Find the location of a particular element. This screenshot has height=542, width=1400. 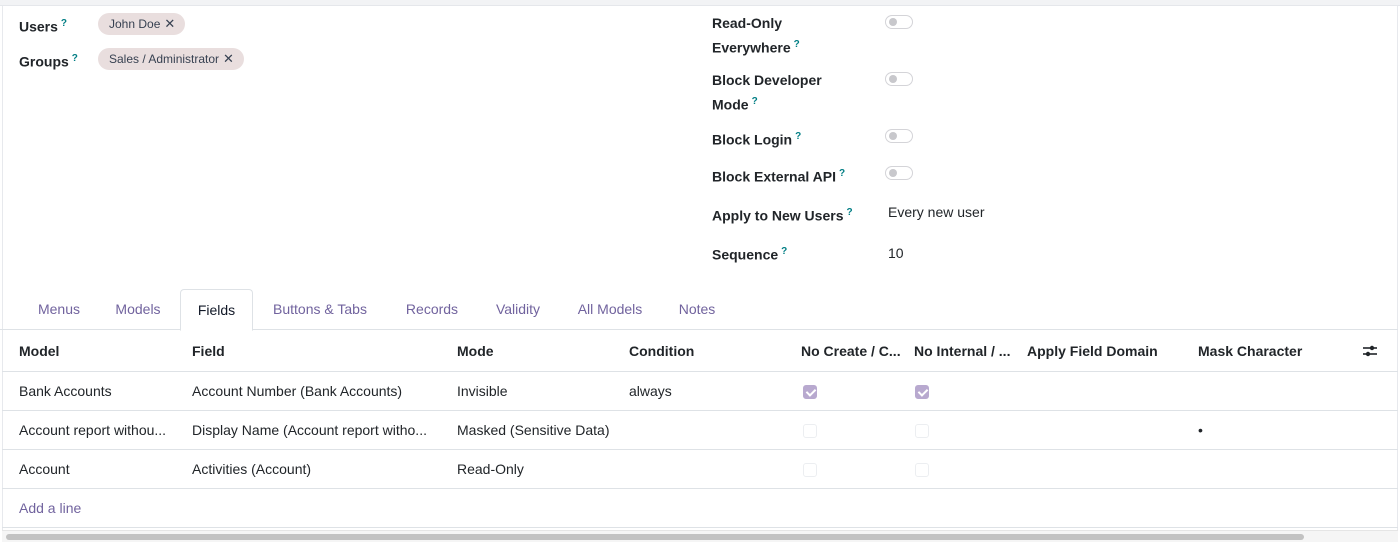

cell-condition: always is located at coordinates (650, 391).